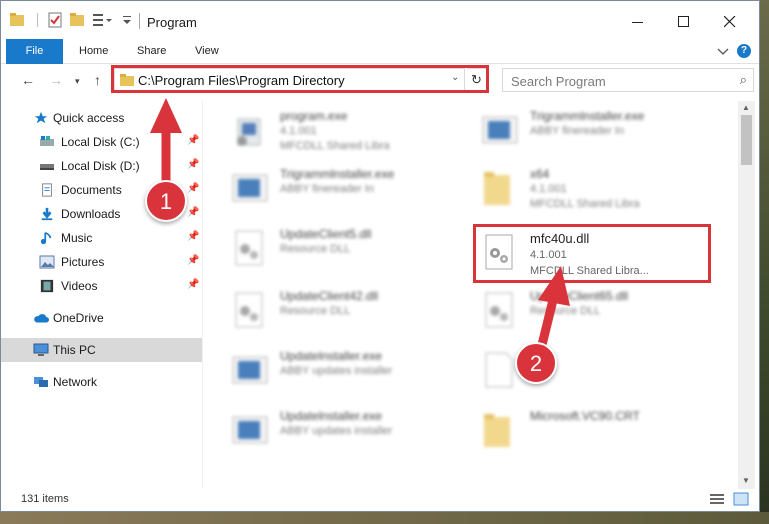 This screenshot has width=769, height=524. I want to click on file-name: UpdateClient42.dll, so click(329, 296).